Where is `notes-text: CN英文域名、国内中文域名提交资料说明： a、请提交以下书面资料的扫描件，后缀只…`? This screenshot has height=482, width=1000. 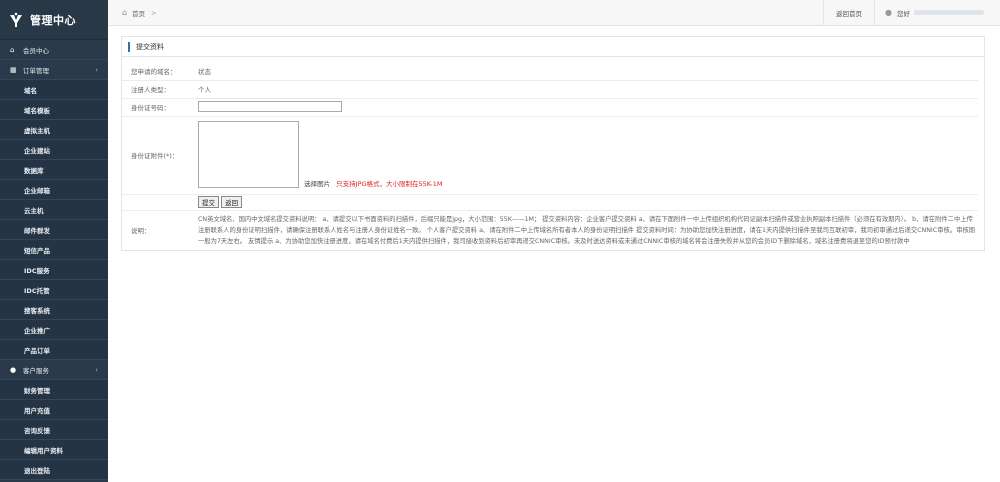
notes-text: CN英文域名、国内中文域名提交资料说明： a、请提交以下书面资料的扫描件，后缀只… is located at coordinates (586, 230).